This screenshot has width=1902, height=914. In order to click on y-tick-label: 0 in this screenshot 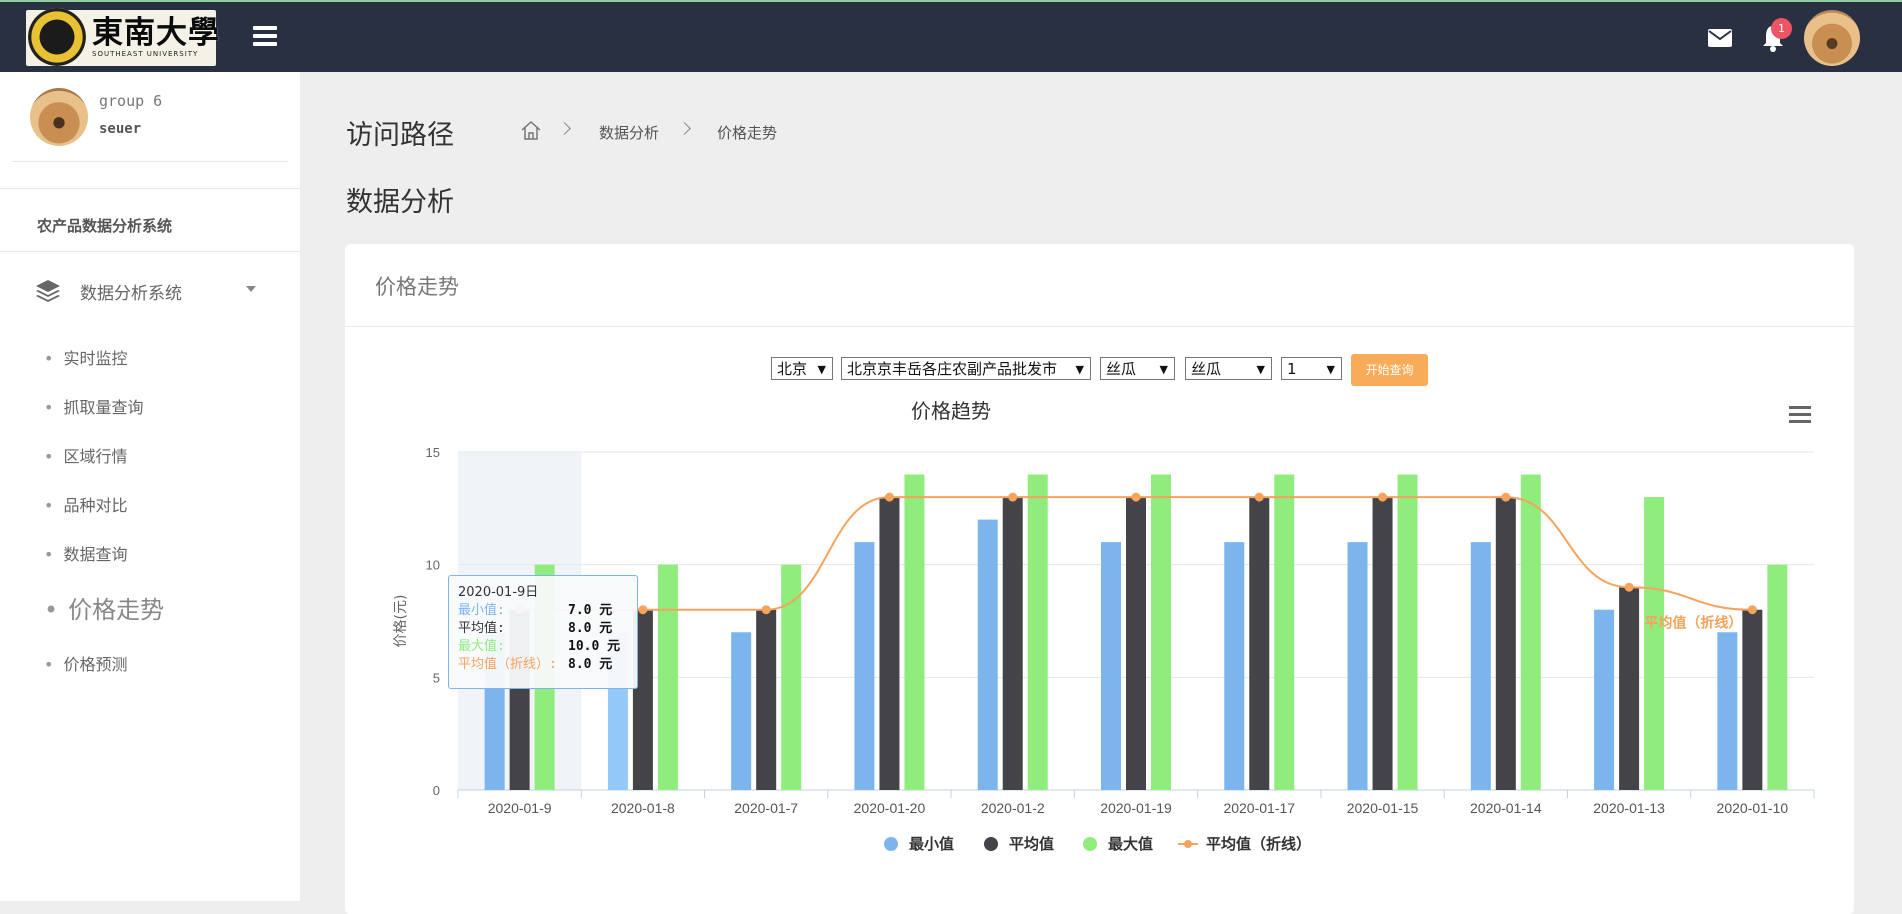, I will do `click(436, 790)`.